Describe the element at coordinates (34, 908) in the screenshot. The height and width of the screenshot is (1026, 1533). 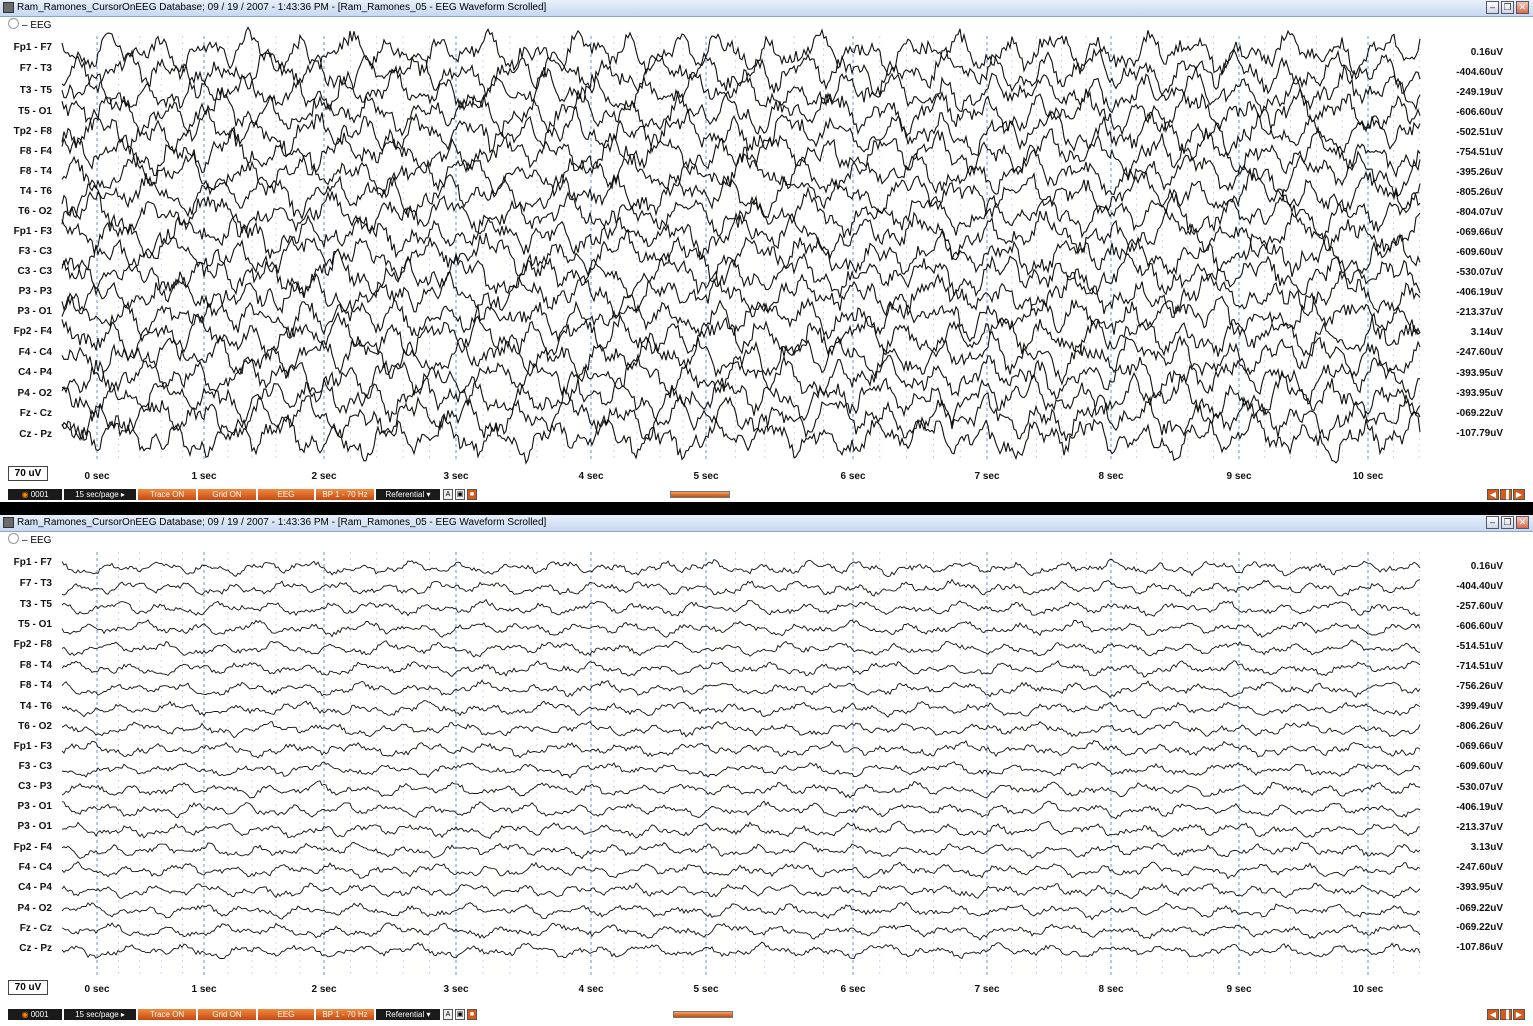
I see `channel-label: P4 - O2` at that location.